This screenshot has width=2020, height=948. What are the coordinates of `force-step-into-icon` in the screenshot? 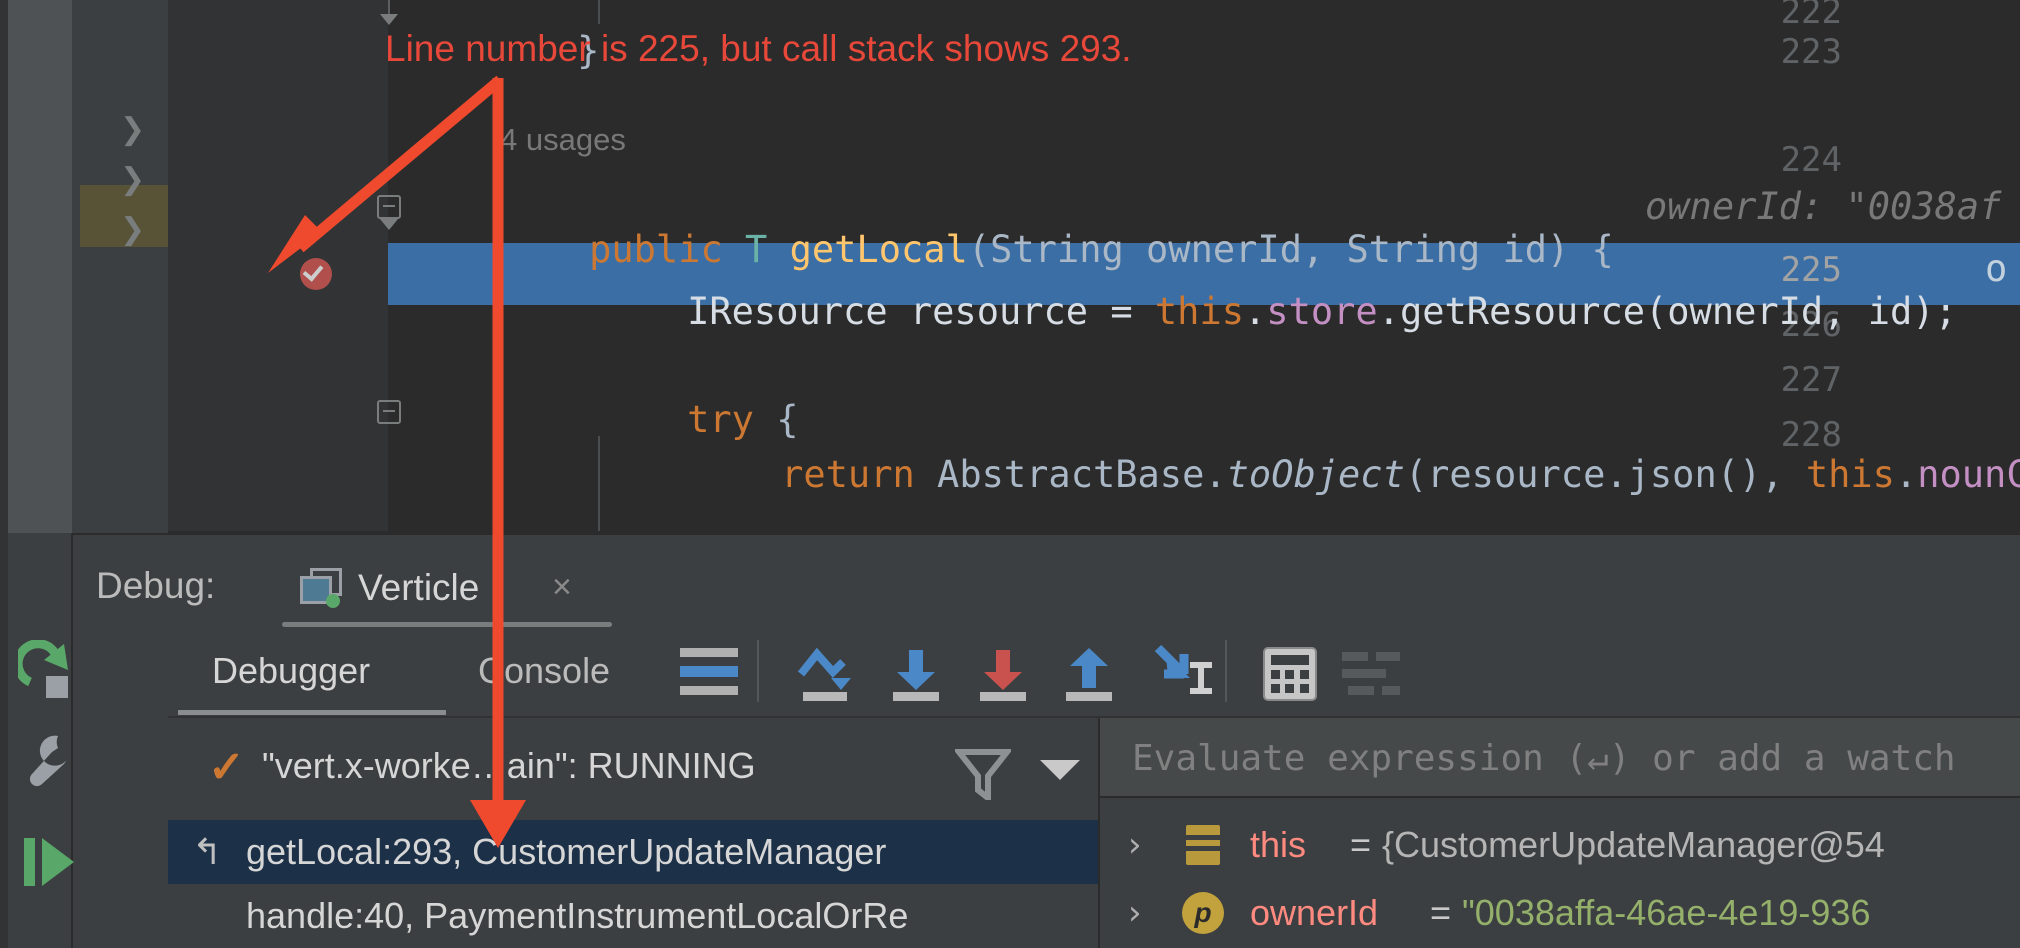 It's located at (1003, 675).